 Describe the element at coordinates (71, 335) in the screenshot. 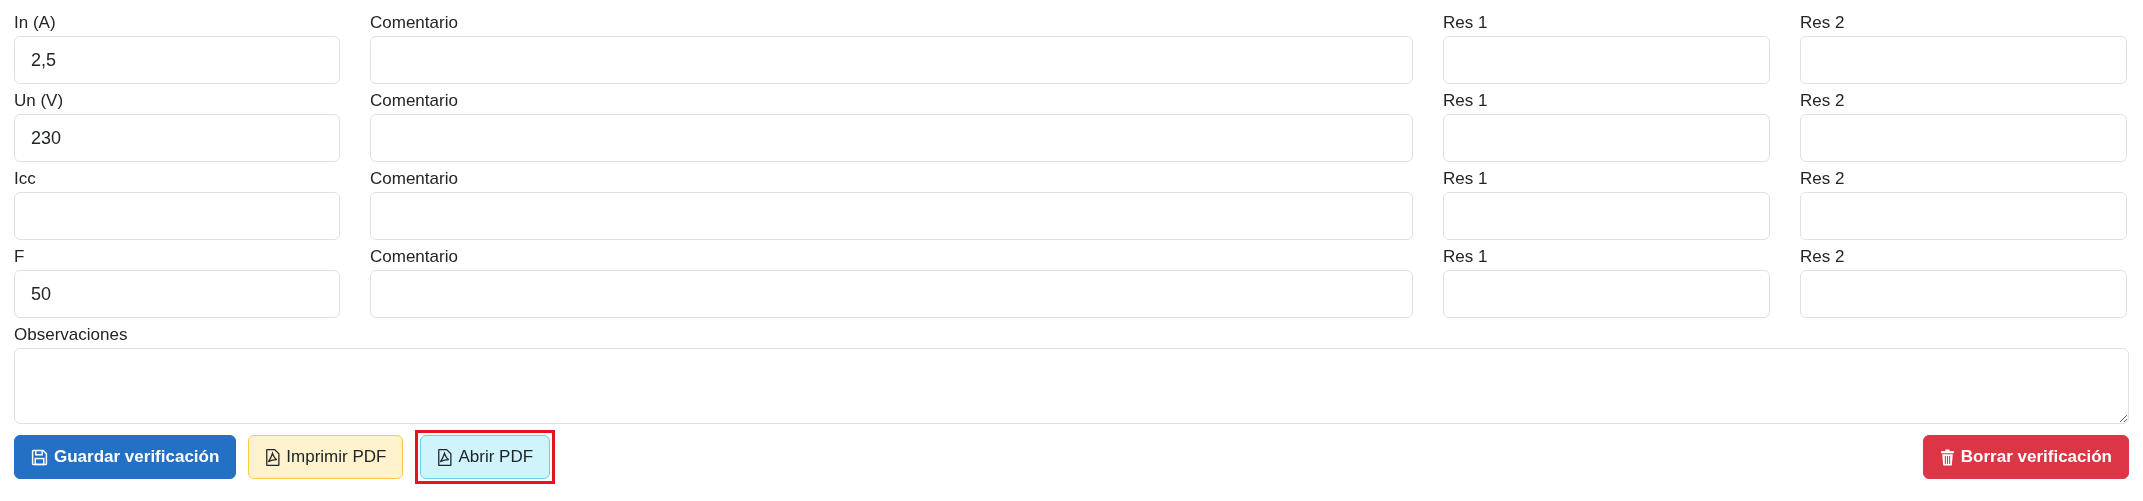

I see `field-label: Observaciones` at that location.